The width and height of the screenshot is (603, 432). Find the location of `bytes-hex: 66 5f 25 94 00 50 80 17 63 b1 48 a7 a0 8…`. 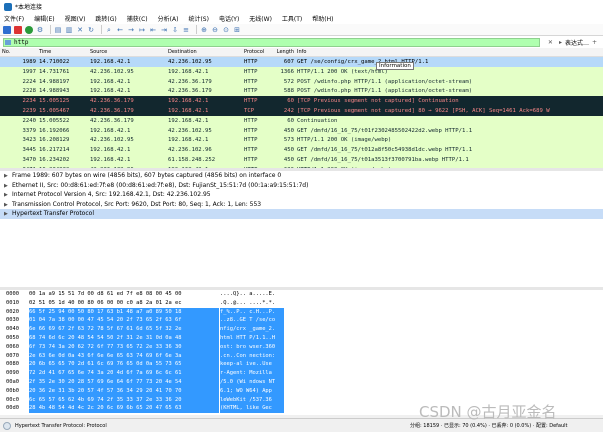

bytes-hex: 66 5f 25 94 00 50 80 17 63 b1 48 a7 a0 8… is located at coordinates (124, 312).